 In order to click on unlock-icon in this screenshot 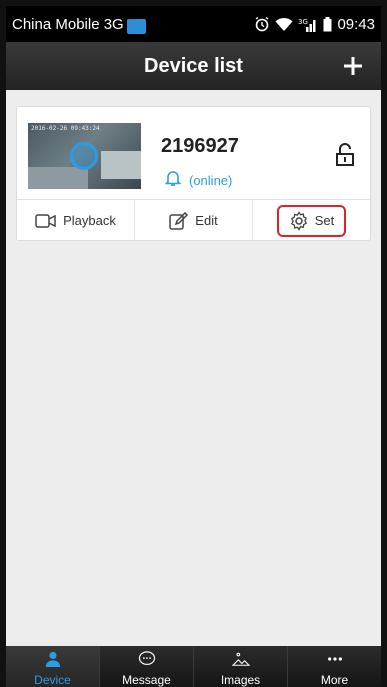, I will do `click(345, 157)`.